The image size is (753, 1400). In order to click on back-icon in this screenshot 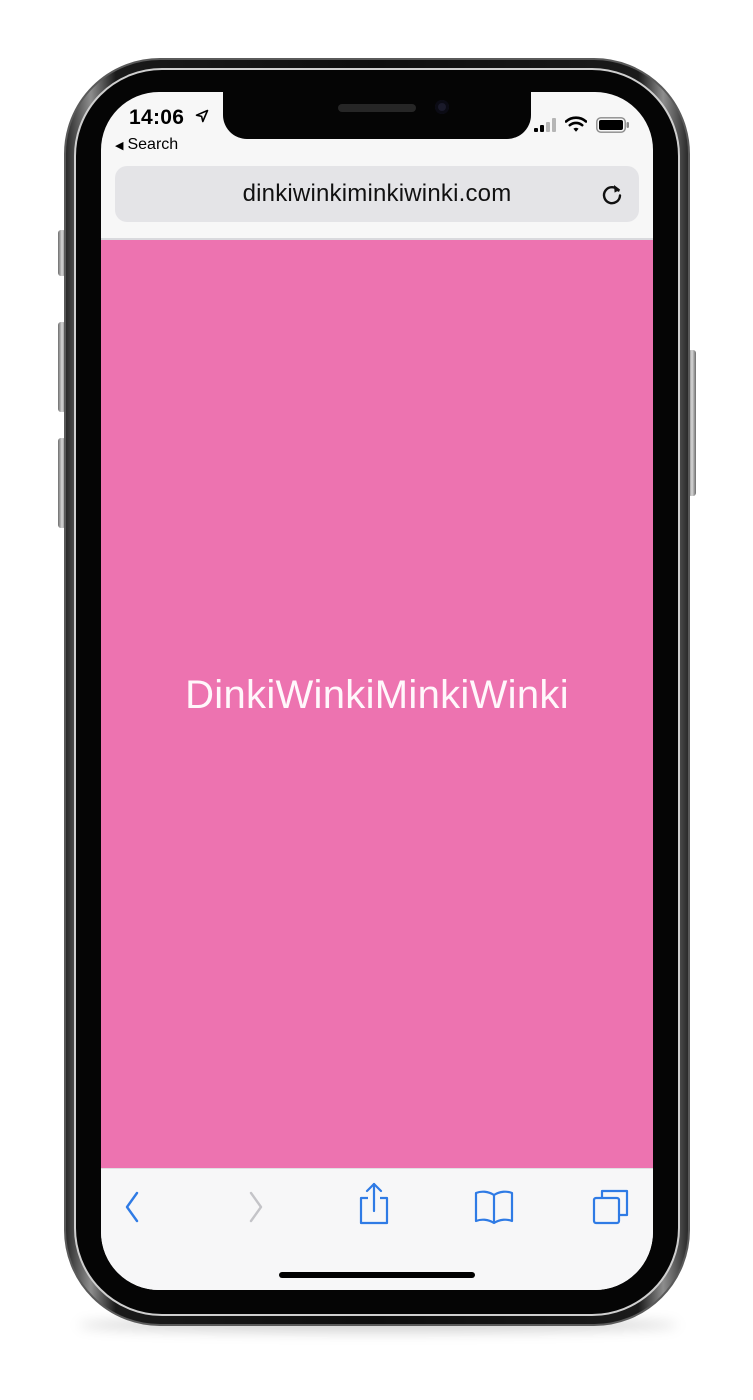, I will do `click(133, 1207)`.